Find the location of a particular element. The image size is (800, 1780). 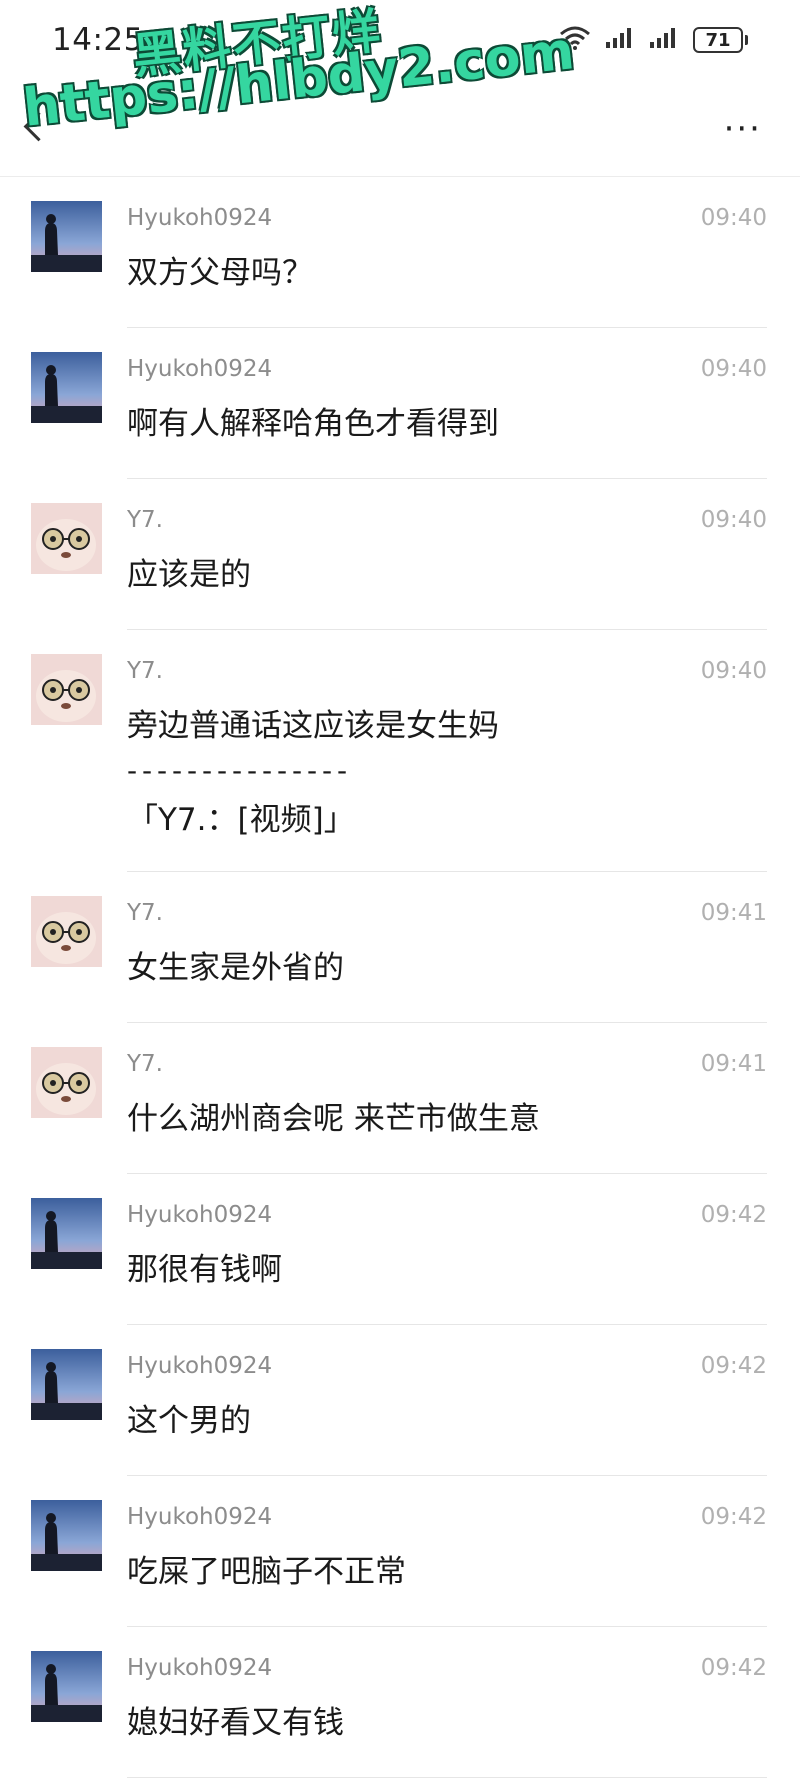

nav-bar: ··· is located at coordinates (400, 128).